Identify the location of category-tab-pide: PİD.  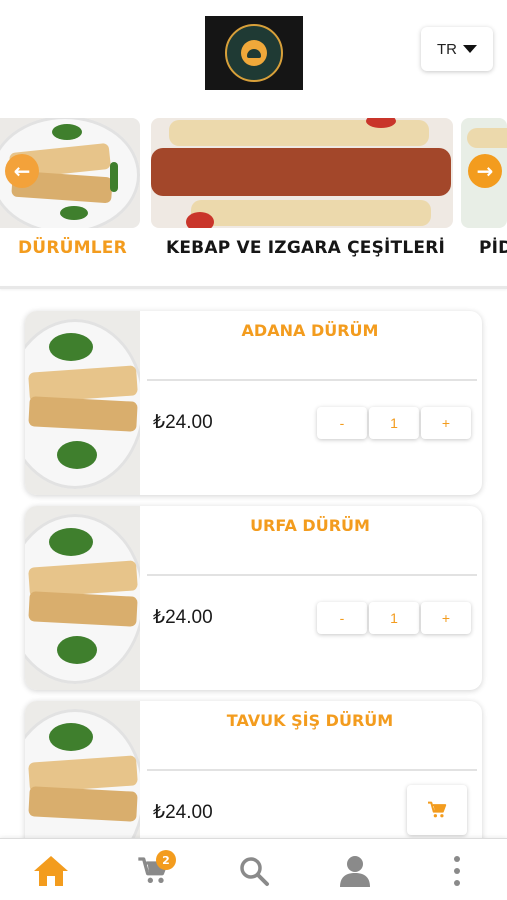
(493, 248).